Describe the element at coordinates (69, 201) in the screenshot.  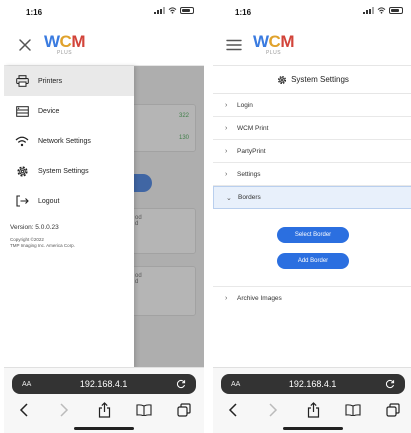
I see `menu-item-logout: Logout` at that location.